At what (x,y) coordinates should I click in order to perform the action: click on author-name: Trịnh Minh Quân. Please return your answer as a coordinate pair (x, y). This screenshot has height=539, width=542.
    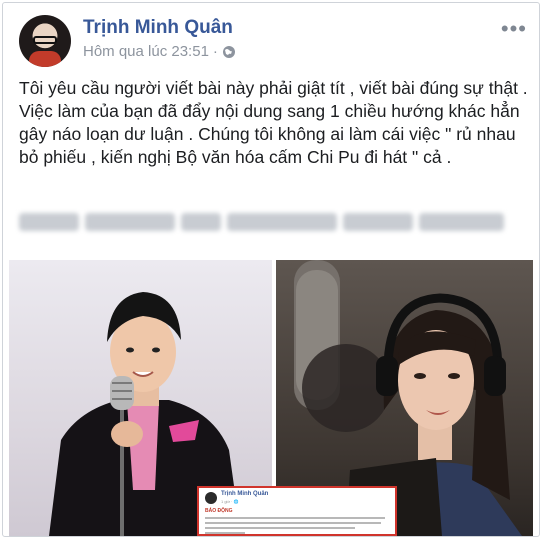
    Looking at the image, I should click on (158, 28).